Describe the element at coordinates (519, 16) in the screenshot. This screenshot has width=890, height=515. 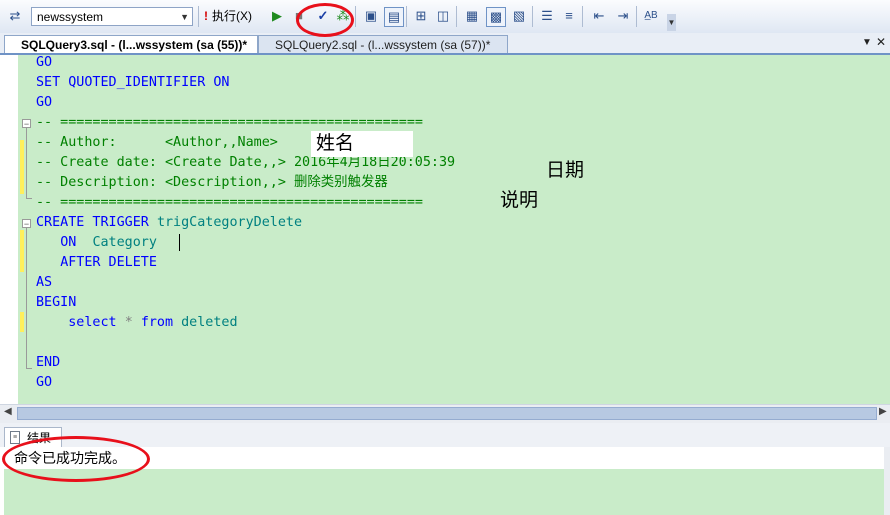
I see `results-to-file-icon: ▧` at that location.